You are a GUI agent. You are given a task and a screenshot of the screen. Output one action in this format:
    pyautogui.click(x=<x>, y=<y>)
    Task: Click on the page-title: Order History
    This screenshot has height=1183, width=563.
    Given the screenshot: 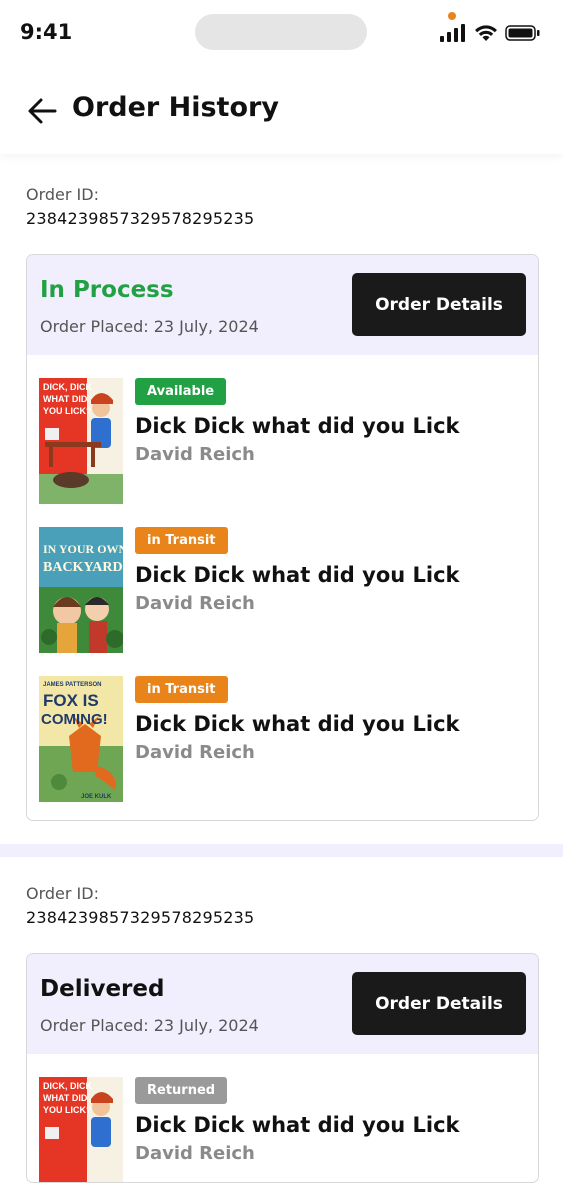 What is the action you would take?
    pyautogui.click(x=175, y=107)
    